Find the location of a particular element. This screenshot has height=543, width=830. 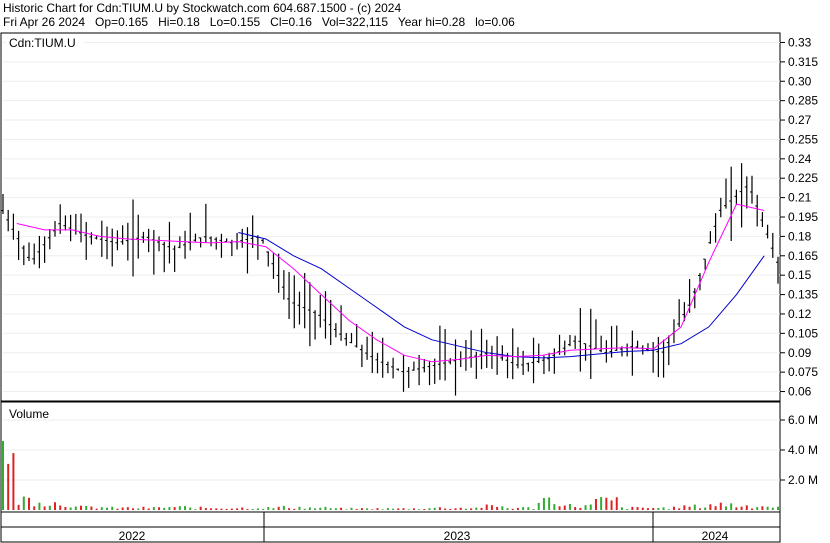

year-label-2023: 2023 is located at coordinates (457, 536).